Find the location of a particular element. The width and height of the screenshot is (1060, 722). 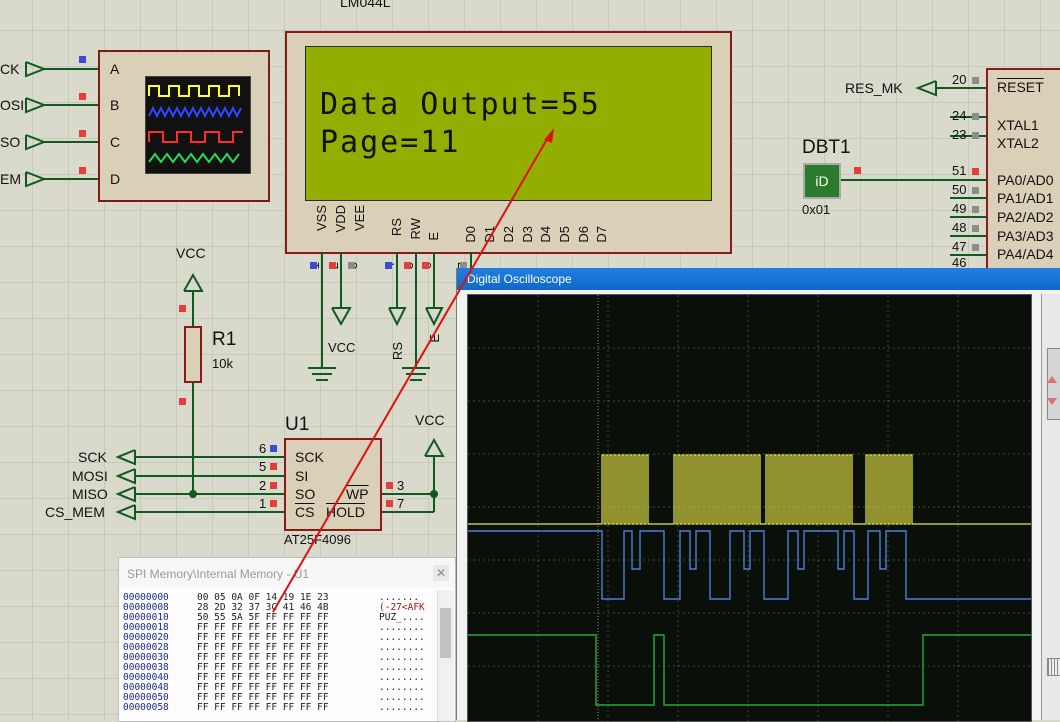

scope-ch-a: A is located at coordinates (115, 69).